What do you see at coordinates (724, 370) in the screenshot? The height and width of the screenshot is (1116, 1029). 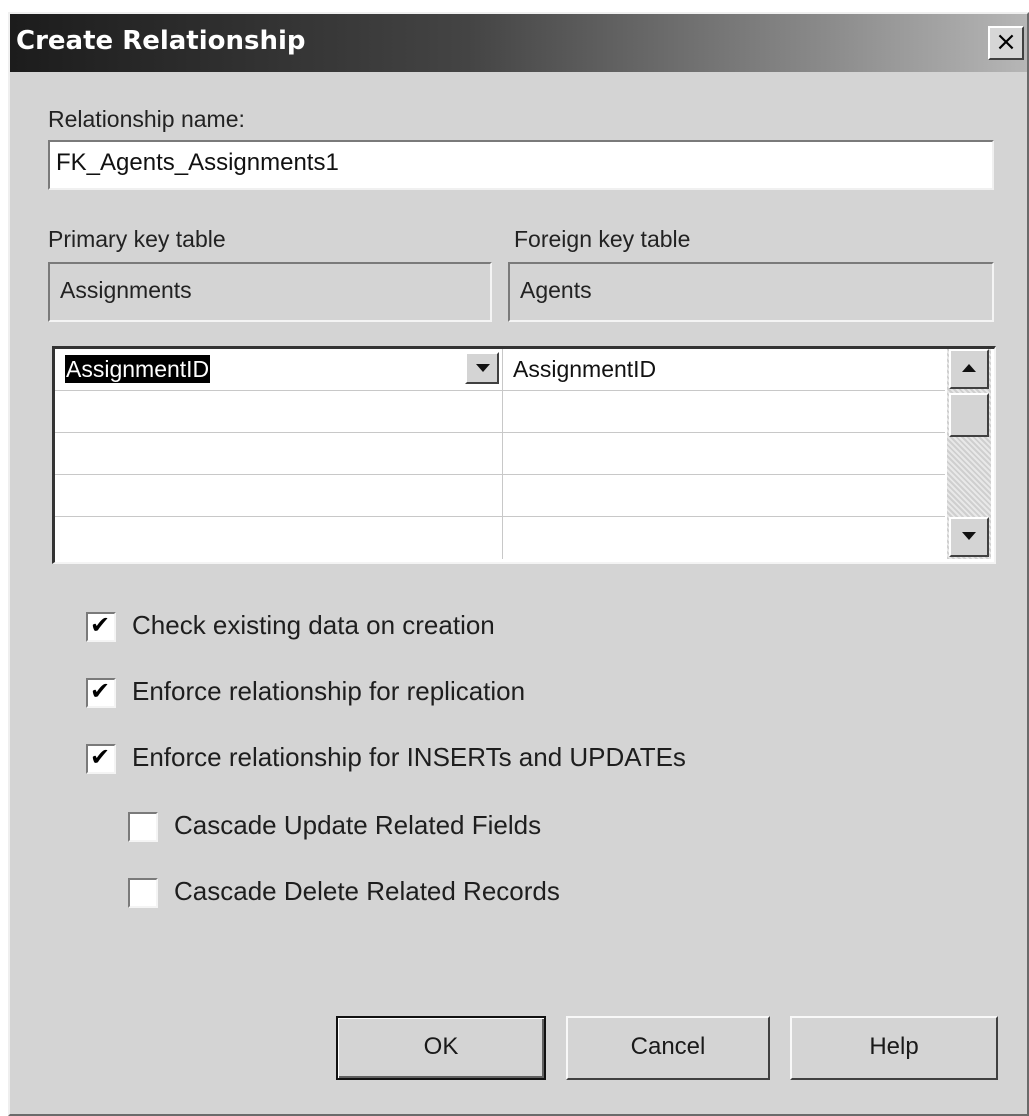 I see `foreign-column-cell: AssignmentID` at bounding box center [724, 370].